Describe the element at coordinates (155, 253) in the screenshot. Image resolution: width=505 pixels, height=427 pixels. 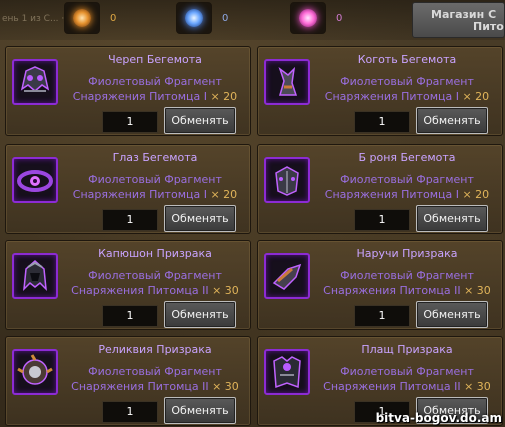
I see `item-name: Капюшон Призрака` at that location.